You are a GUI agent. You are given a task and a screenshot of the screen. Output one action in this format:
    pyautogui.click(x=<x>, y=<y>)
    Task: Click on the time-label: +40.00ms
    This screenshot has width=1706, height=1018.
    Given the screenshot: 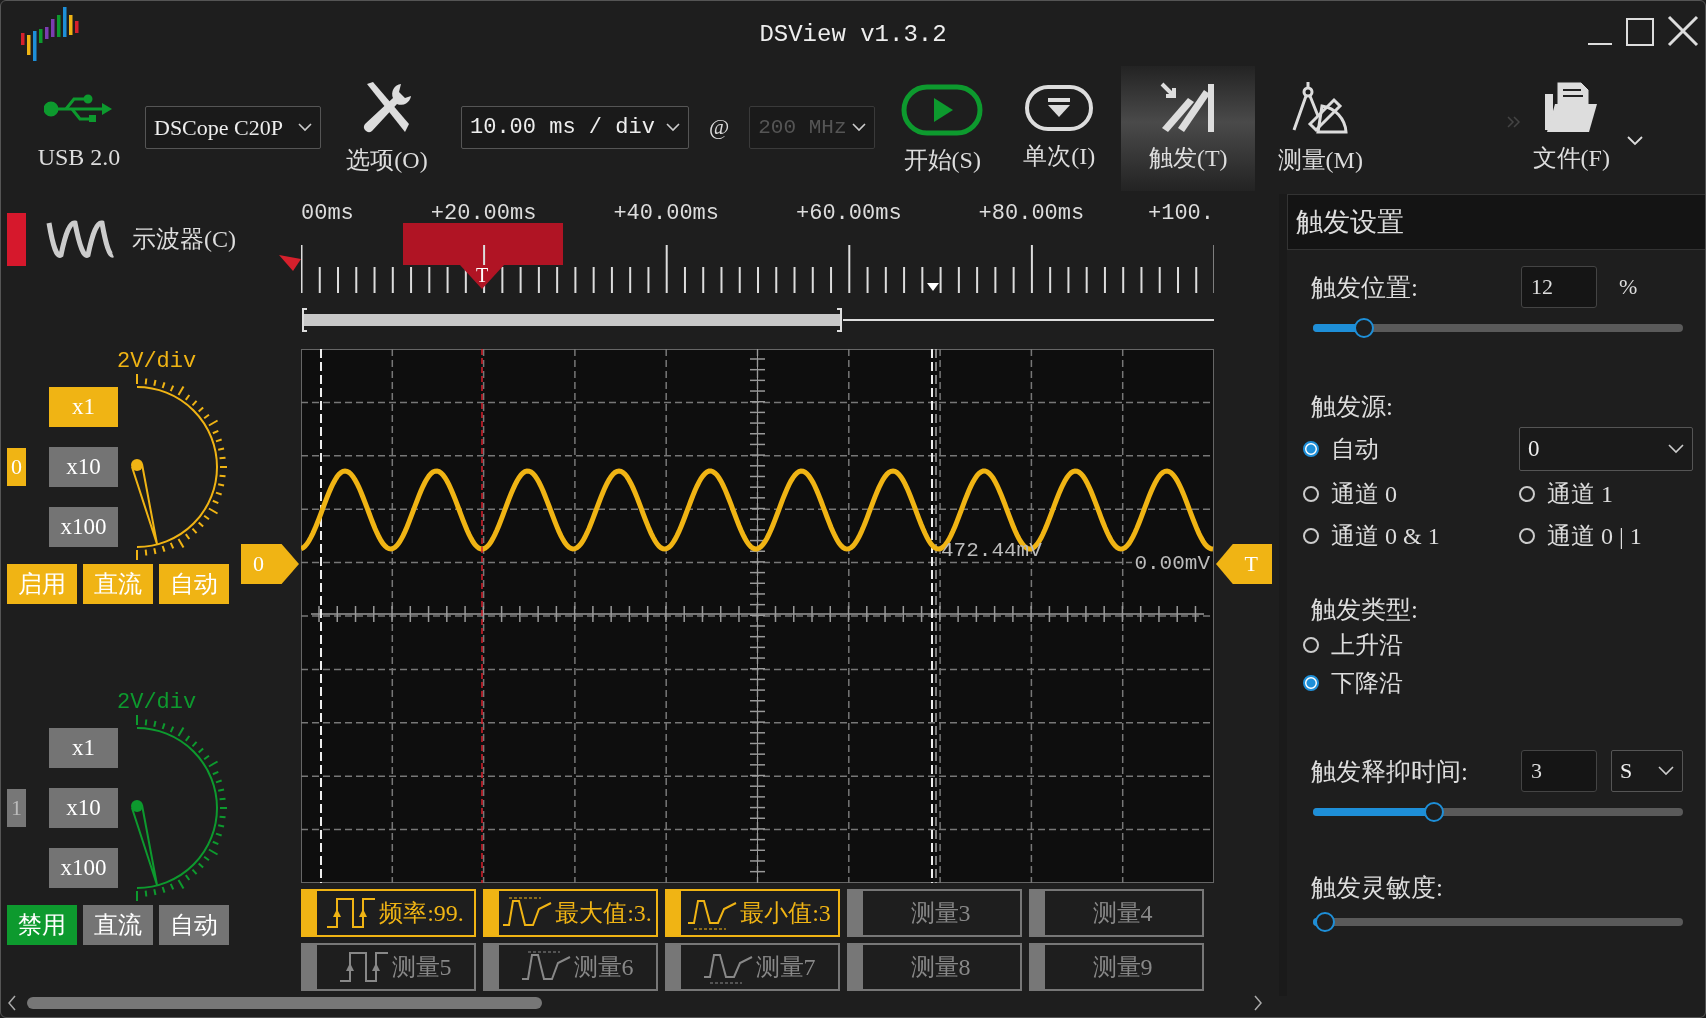 What is the action you would take?
    pyautogui.click(x=666, y=213)
    